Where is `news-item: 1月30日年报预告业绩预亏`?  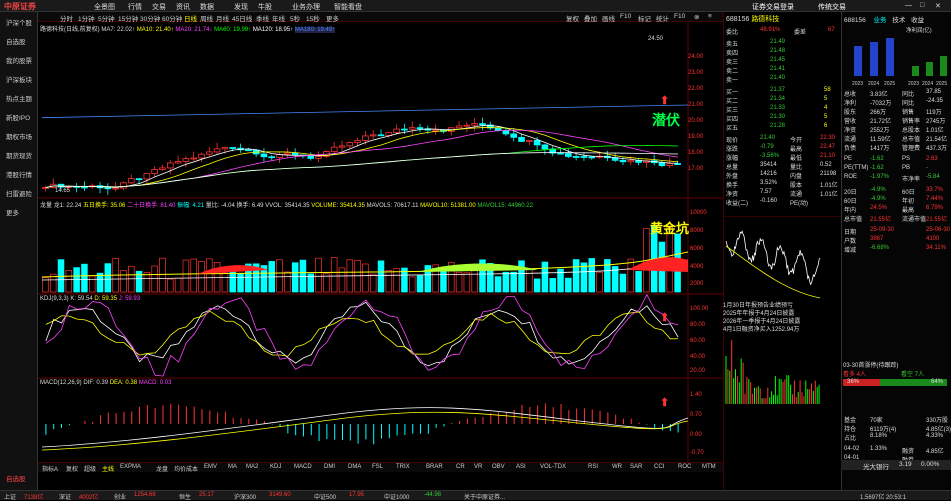
news-item: 1月30日年报预告业绩预亏 is located at coordinates (782, 304).